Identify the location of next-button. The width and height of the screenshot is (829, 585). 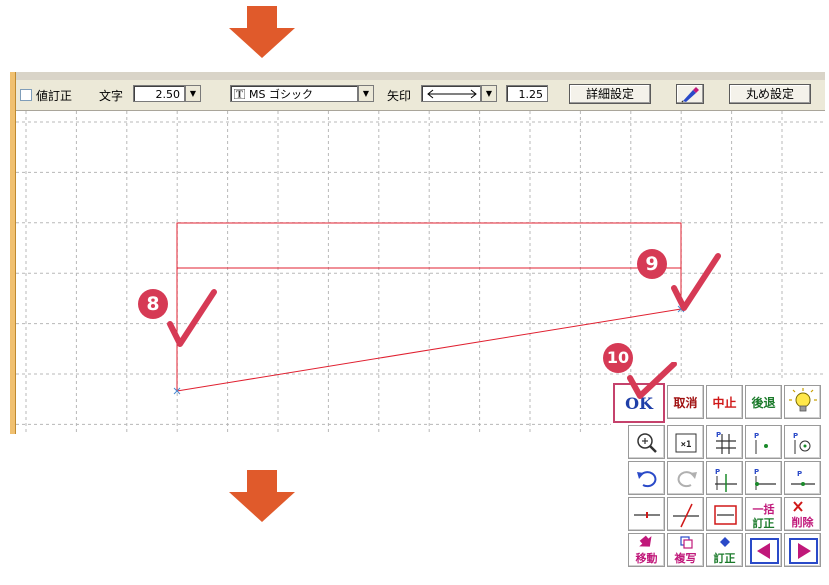
(802, 550).